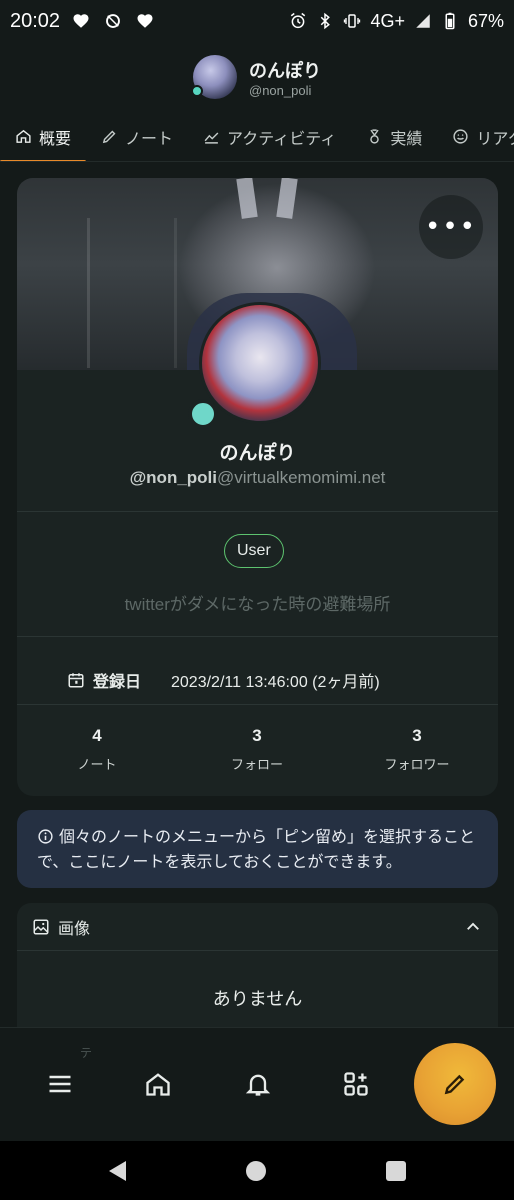 Image resolution: width=514 pixels, height=1200 pixels. What do you see at coordinates (86, 1053) in the screenshot?
I see `ghost-text: テ` at bounding box center [86, 1053].